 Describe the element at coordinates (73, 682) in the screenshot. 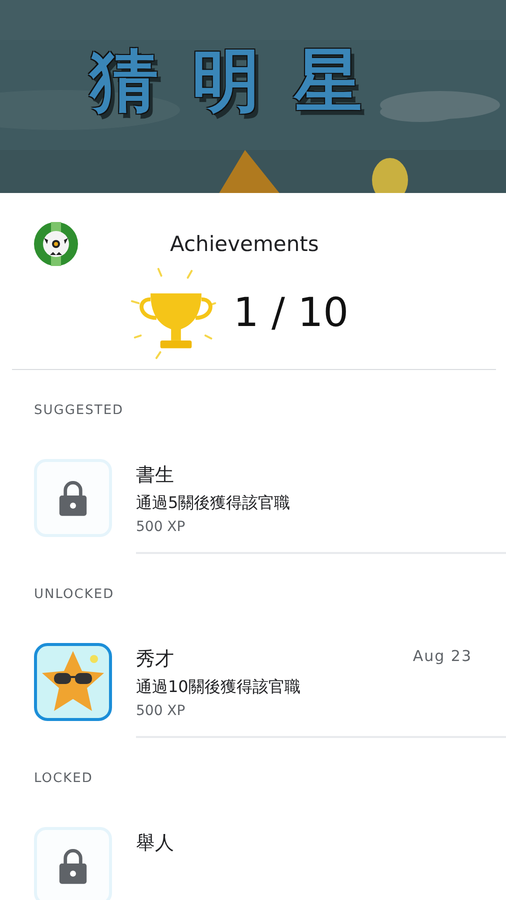

I see `star-badge-icon` at that location.